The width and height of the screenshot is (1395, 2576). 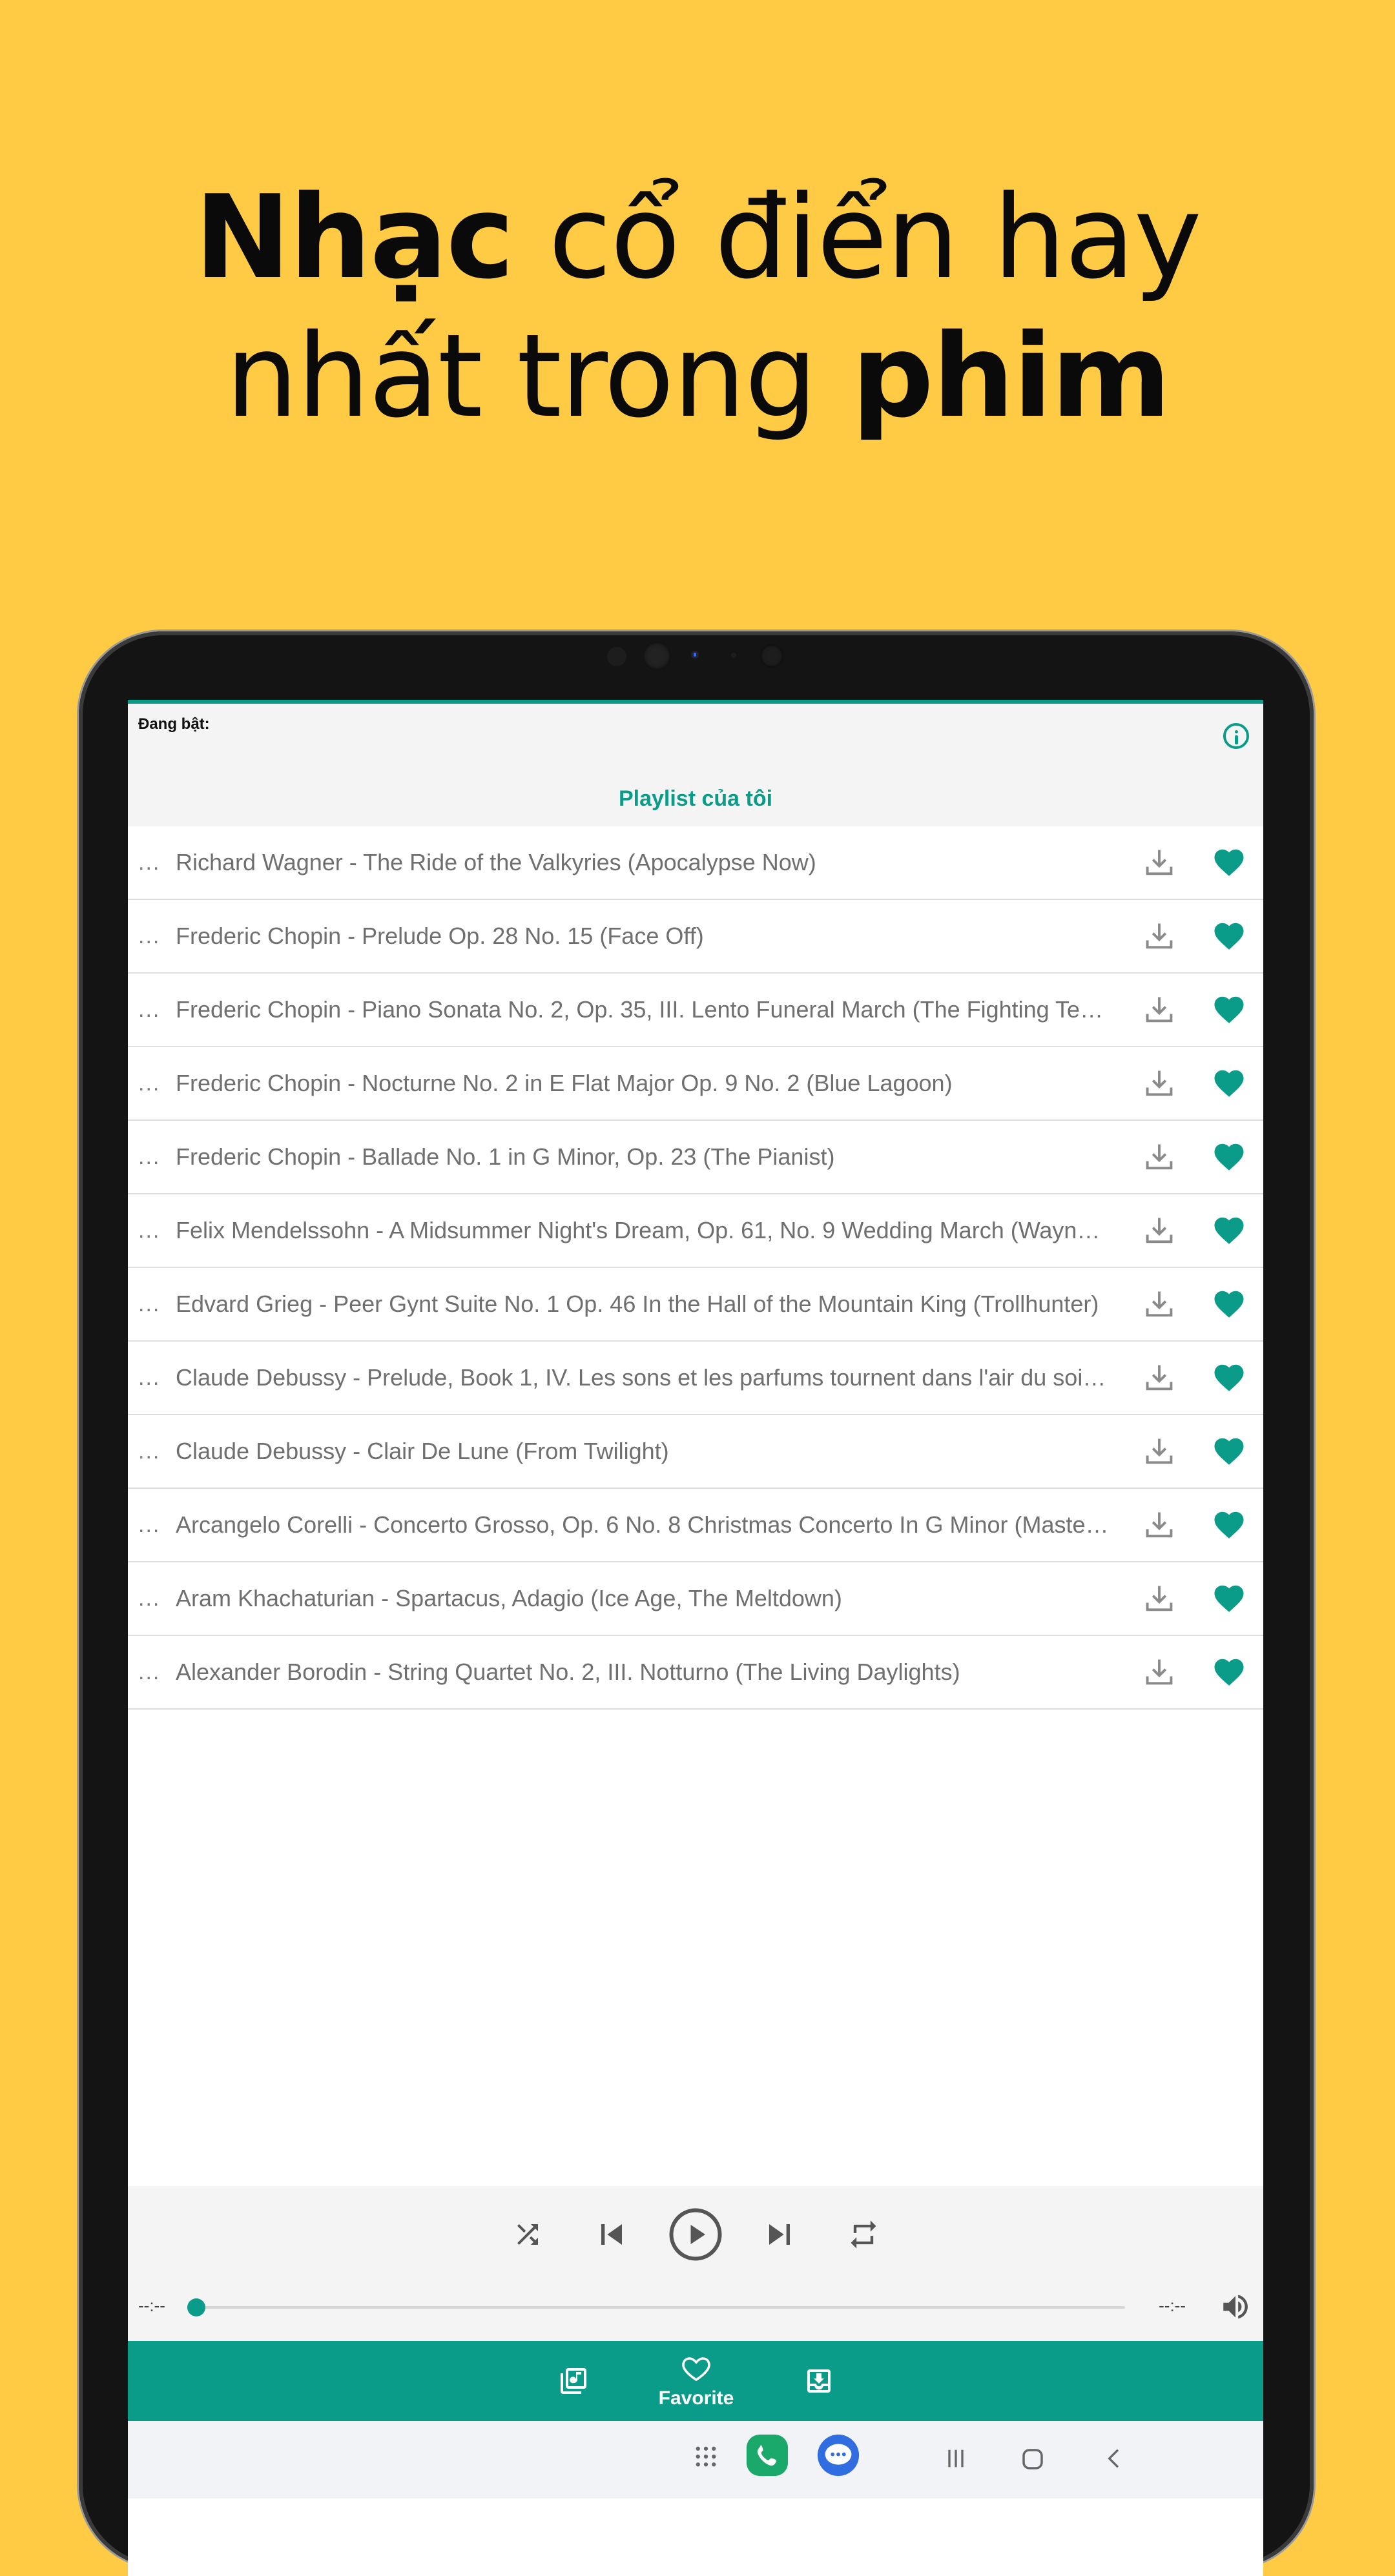 I want to click on indicator-light-icon, so click(x=695, y=655).